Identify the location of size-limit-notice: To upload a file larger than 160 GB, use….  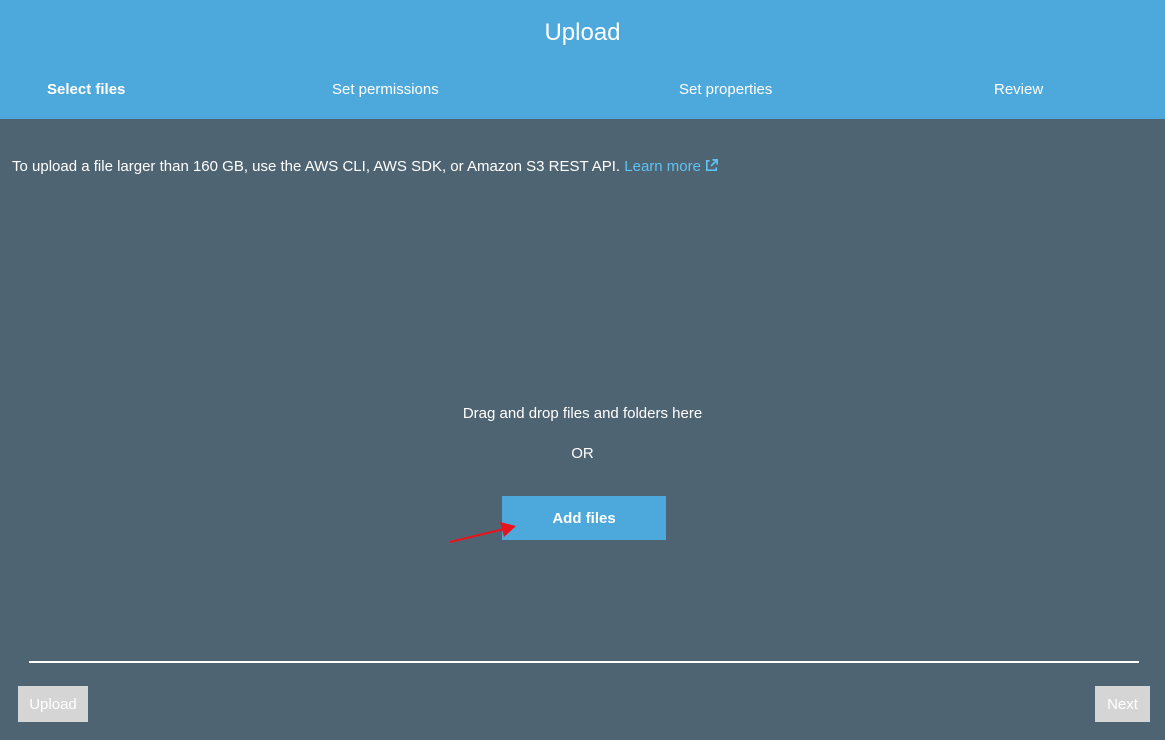
(365, 167).